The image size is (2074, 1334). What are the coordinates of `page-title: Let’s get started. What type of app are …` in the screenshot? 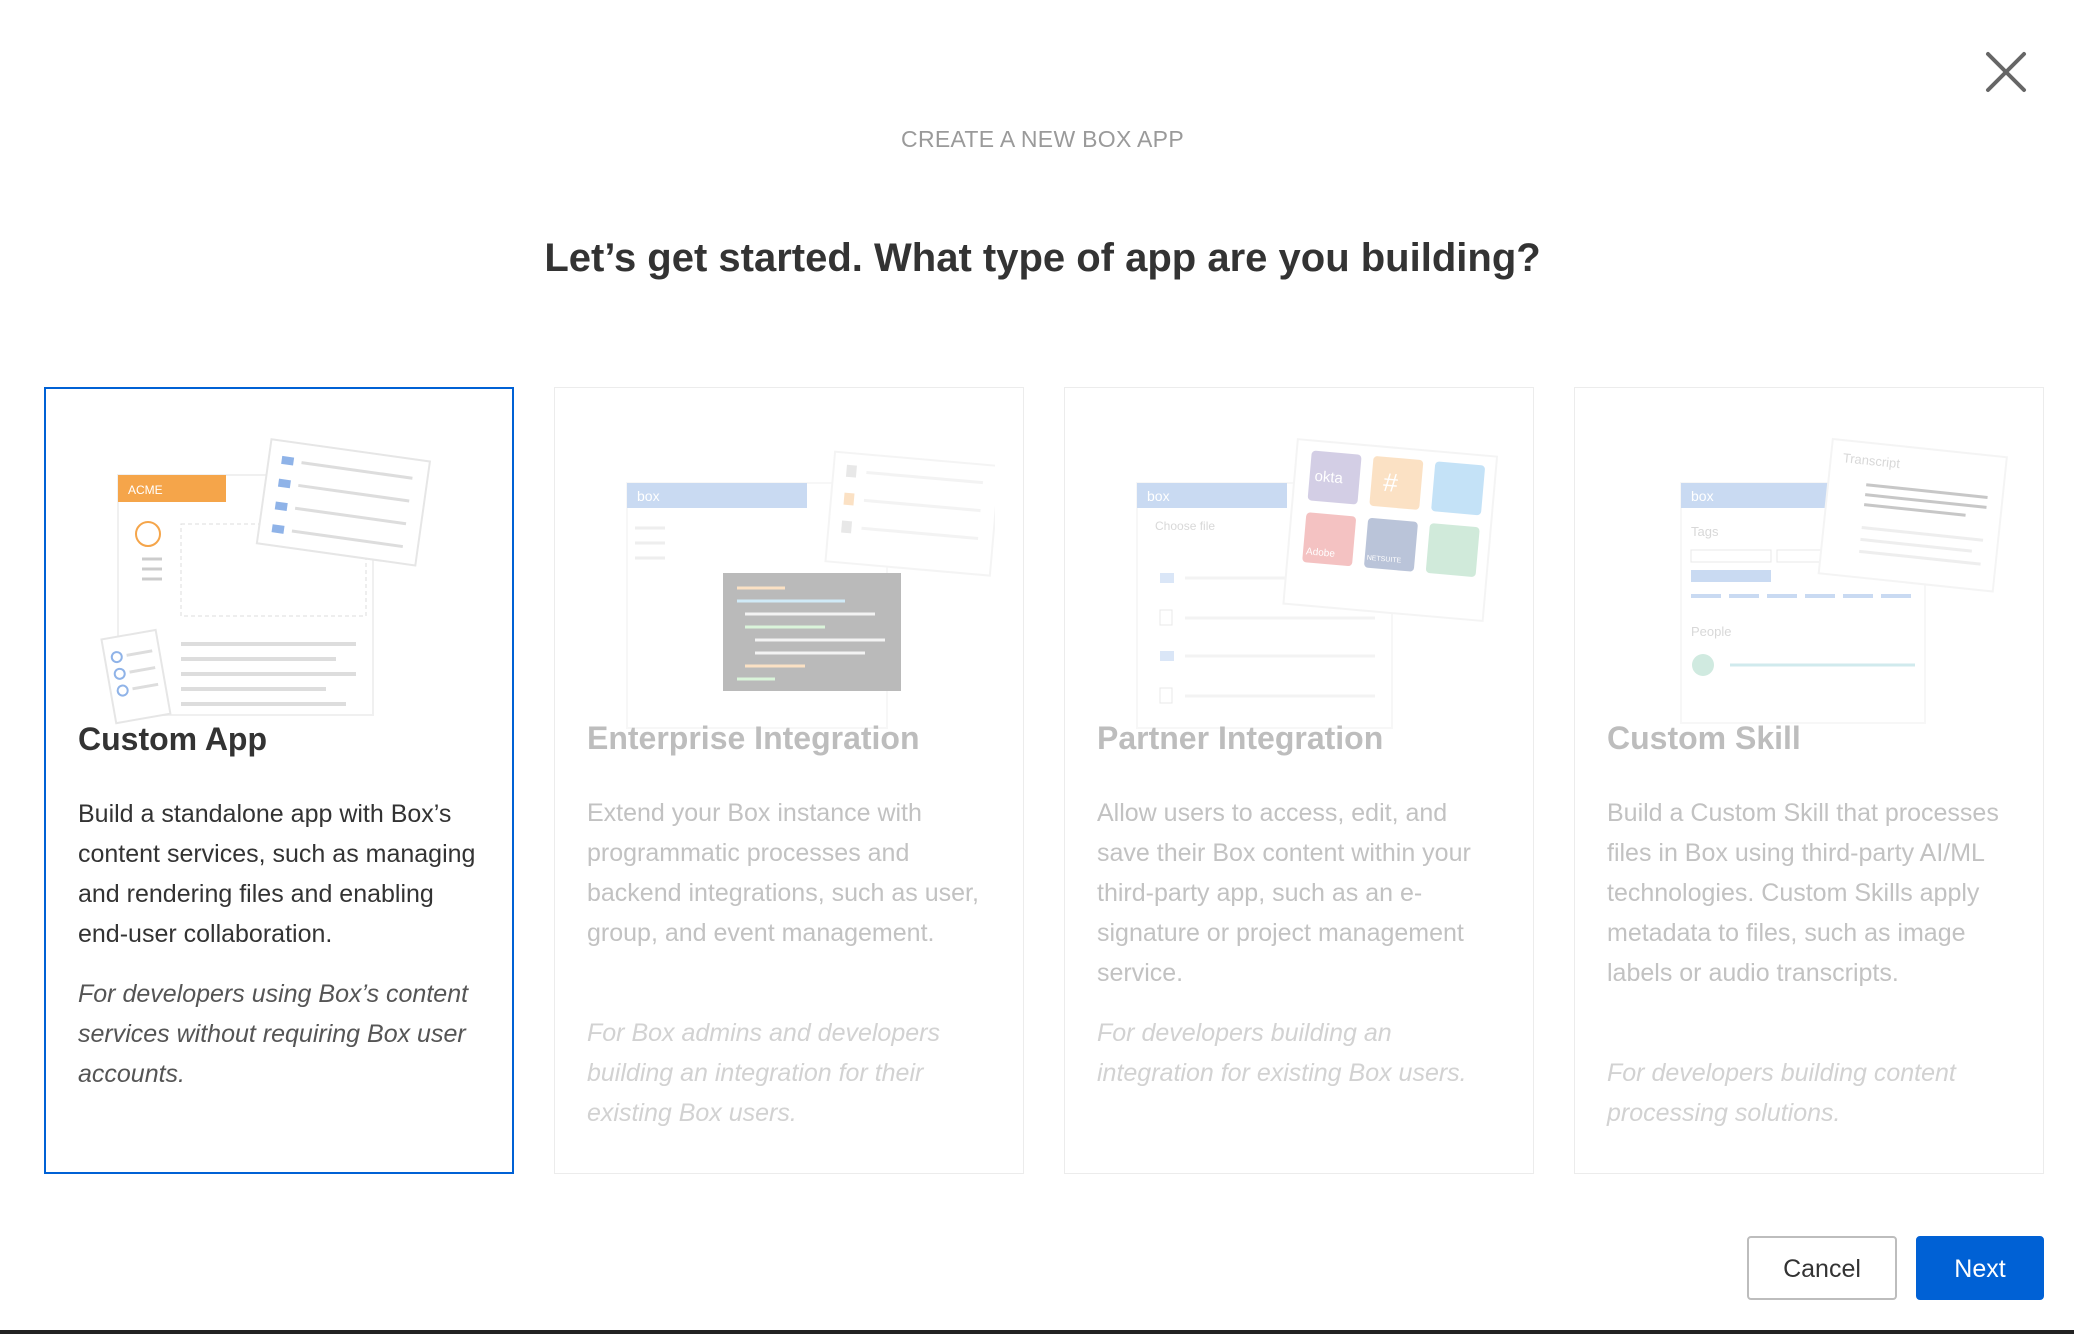 It's located at (1042, 258).